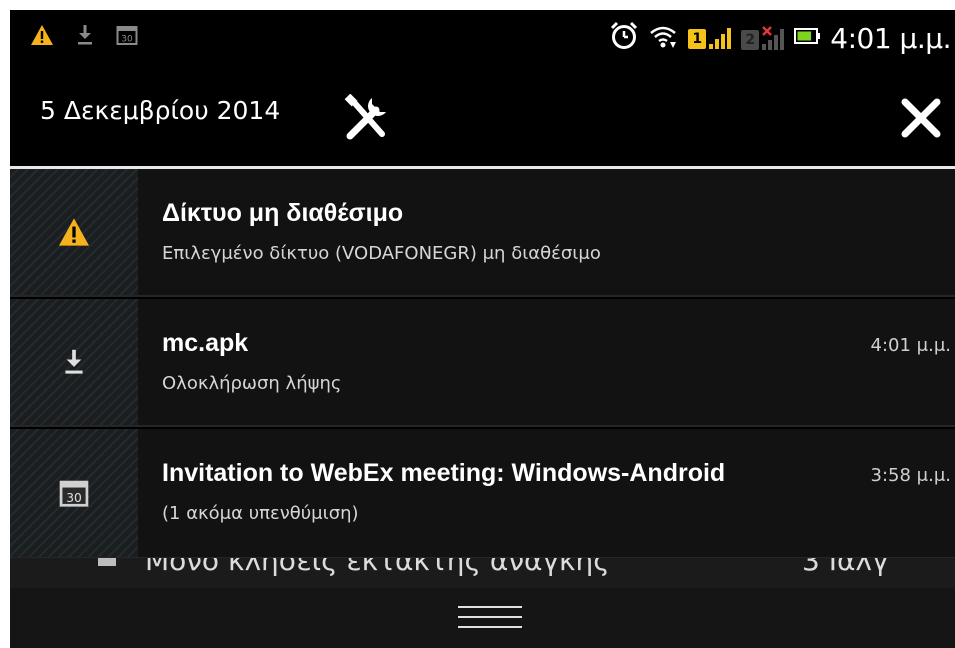 This screenshot has width=955, height=648. What do you see at coordinates (283, 213) in the screenshot?
I see `notification-title: Δίκτυο μη διαθέσιμο` at bounding box center [283, 213].